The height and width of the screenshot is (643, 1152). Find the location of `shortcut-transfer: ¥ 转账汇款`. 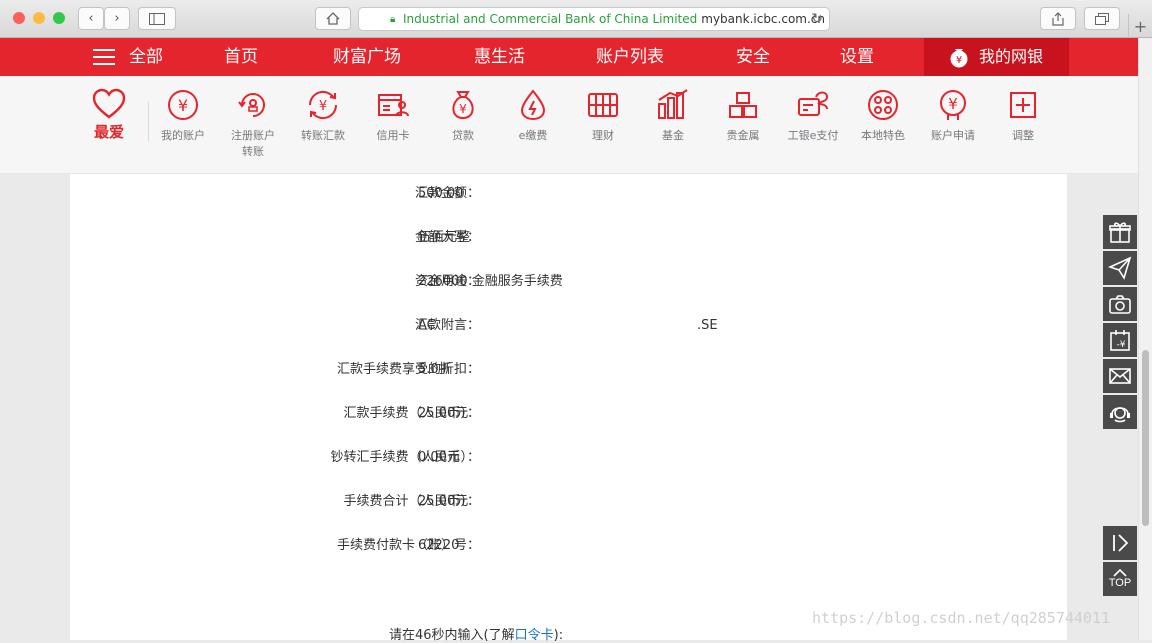

shortcut-transfer: ¥ 转账汇款 is located at coordinates (323, 116).